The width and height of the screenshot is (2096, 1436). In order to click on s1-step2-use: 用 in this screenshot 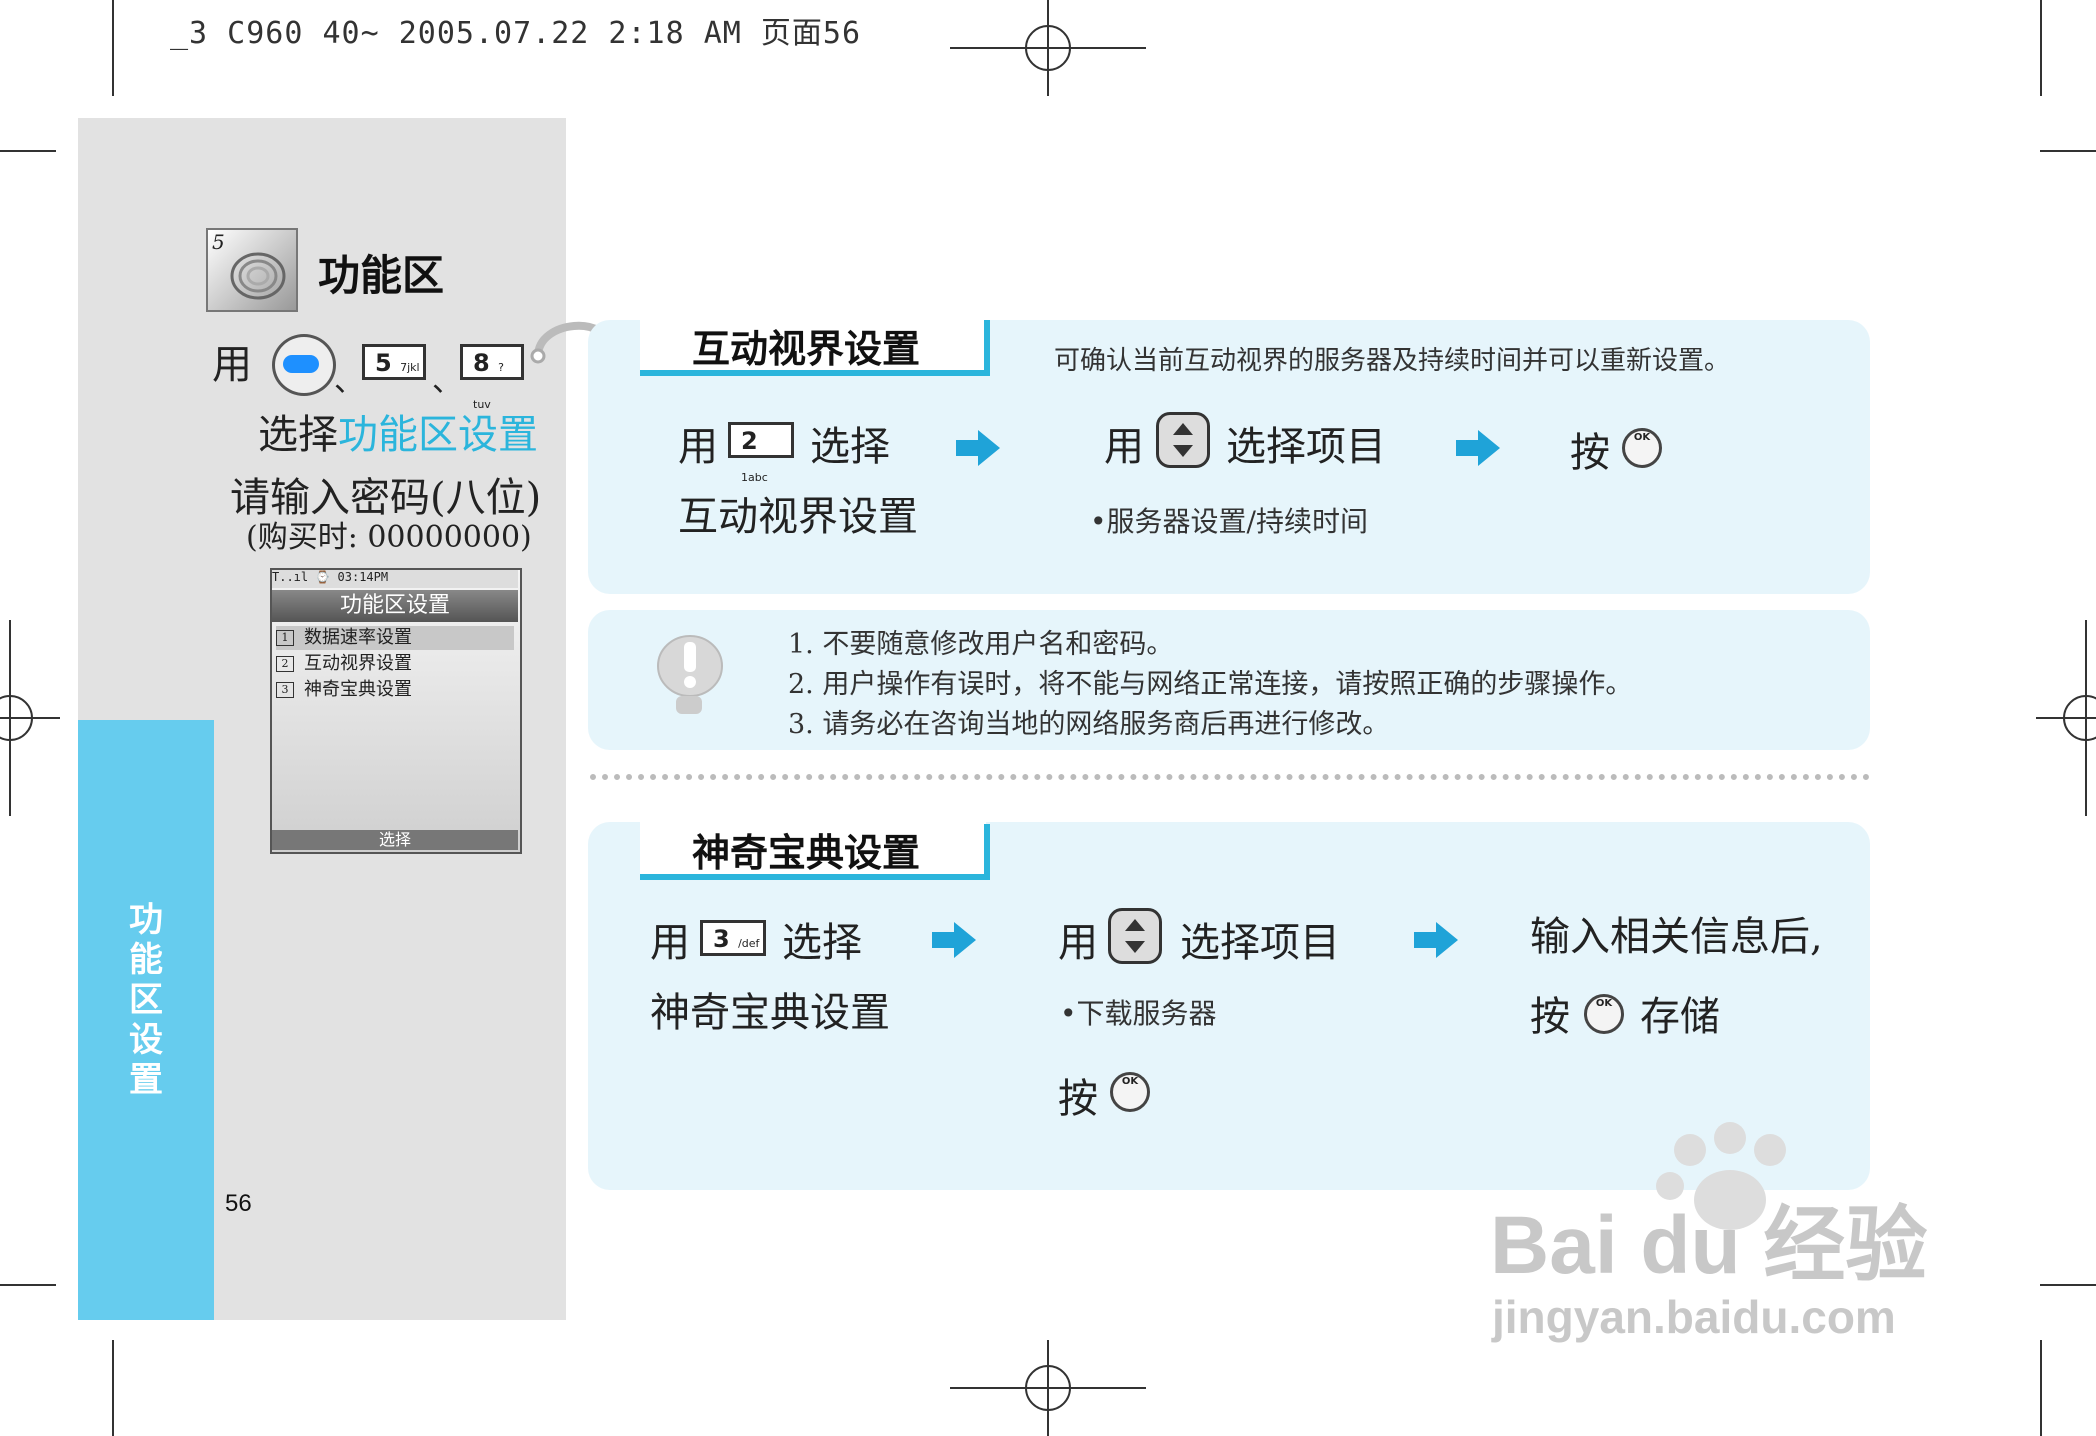, I will do `click(1124, 447)`.